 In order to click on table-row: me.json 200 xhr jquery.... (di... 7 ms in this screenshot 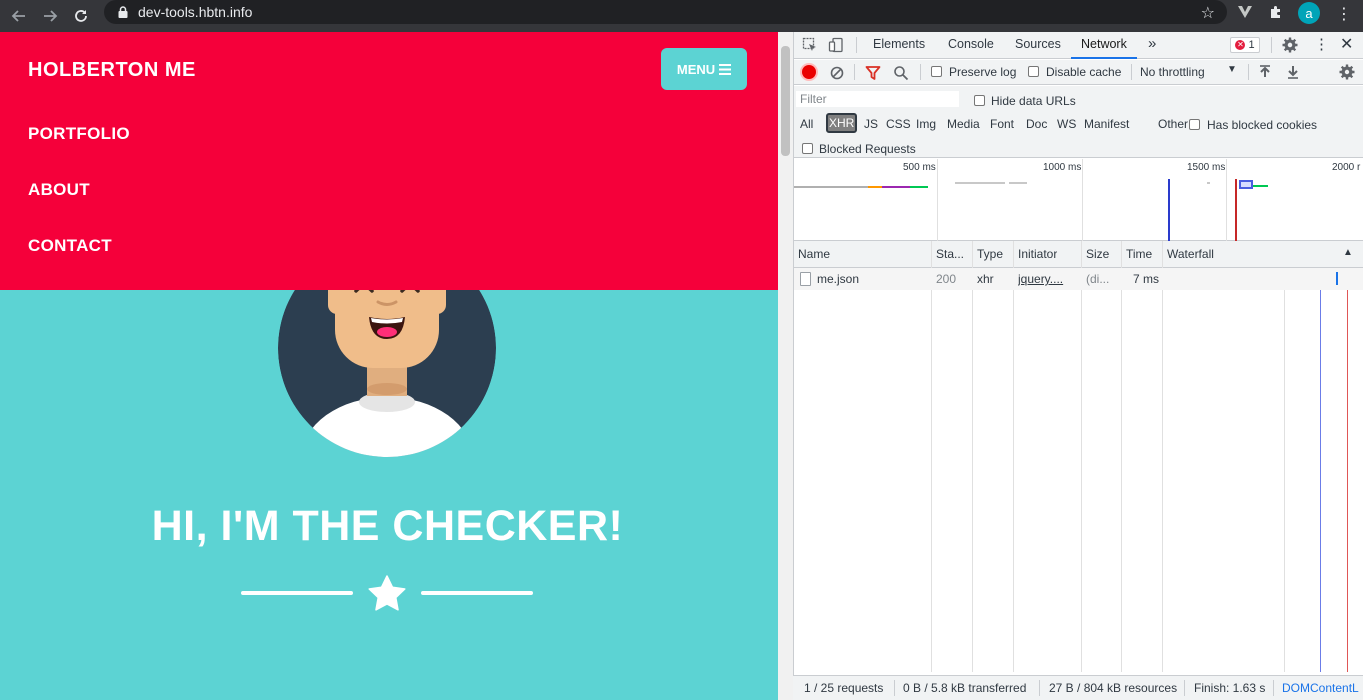, I will do `click(1078, 279)`.